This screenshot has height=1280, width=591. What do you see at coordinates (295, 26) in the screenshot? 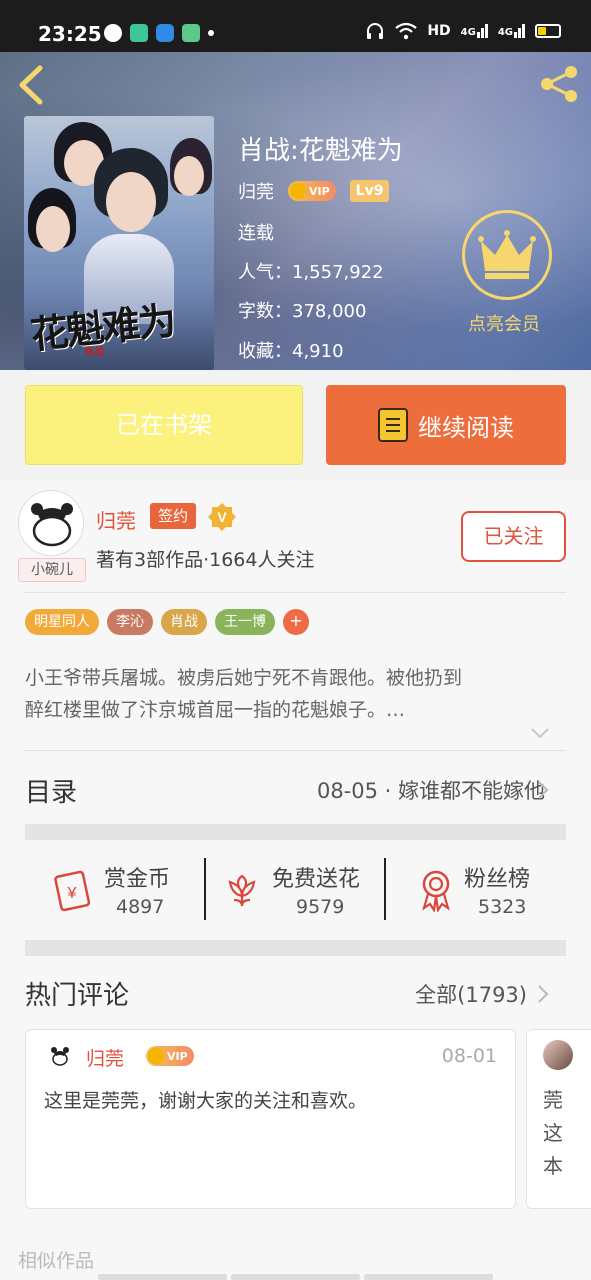
I see `status-bar: 23:25 HD 4G 4G` at bounding box center [295, 26].